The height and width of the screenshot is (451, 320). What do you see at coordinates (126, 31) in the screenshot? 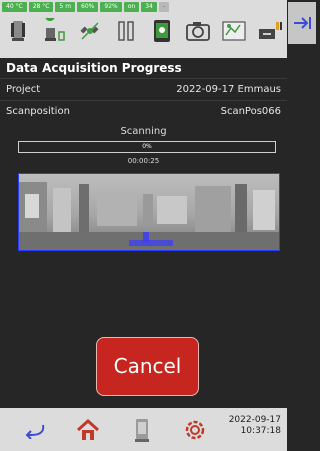
I see `pause-icon` at bounding box center [126, 31].